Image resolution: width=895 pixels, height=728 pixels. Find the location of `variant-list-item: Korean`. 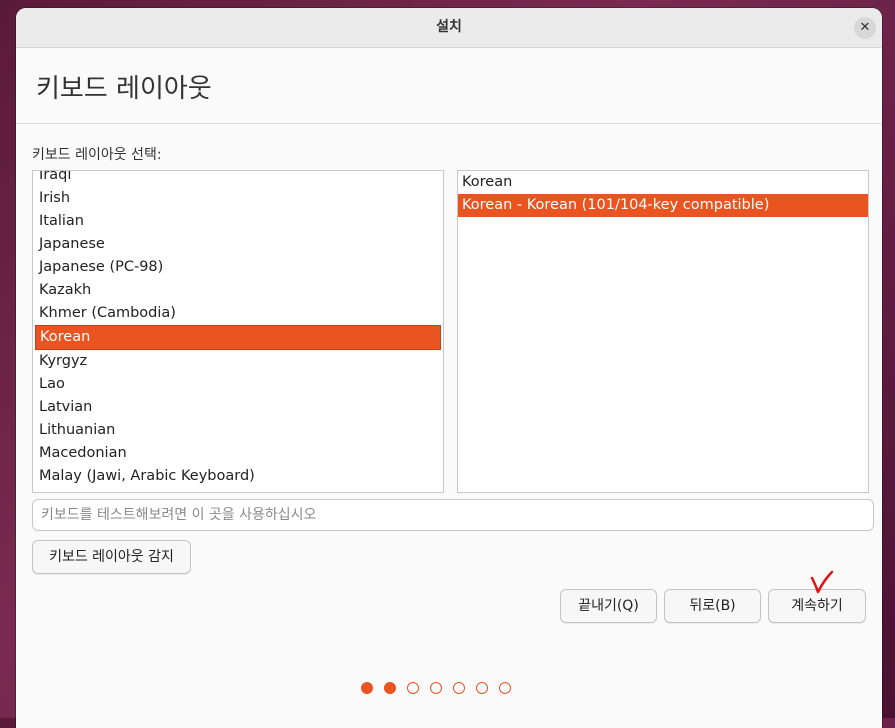

variant-list-item: Korean is located at coordinates (663, 182).